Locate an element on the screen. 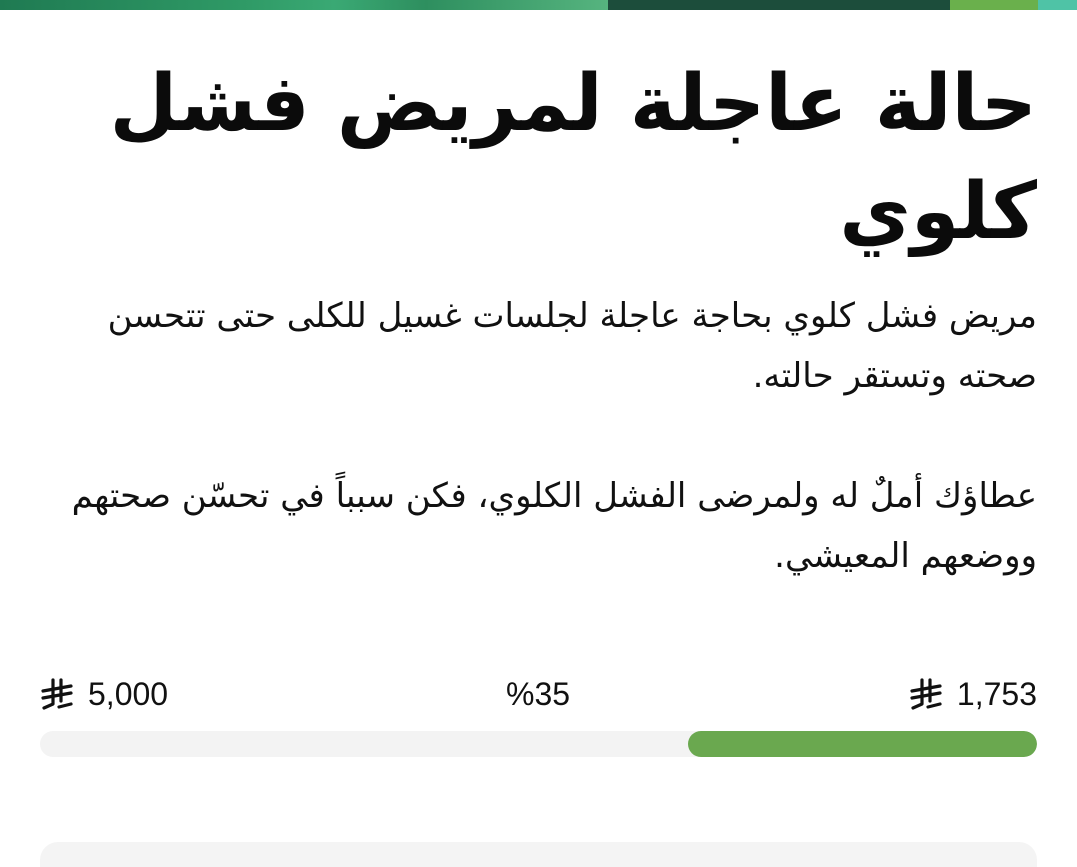 The width and height of the screenshot is (1077, 867). goal-amount: 5,000 is located at coordinates (104, 694).